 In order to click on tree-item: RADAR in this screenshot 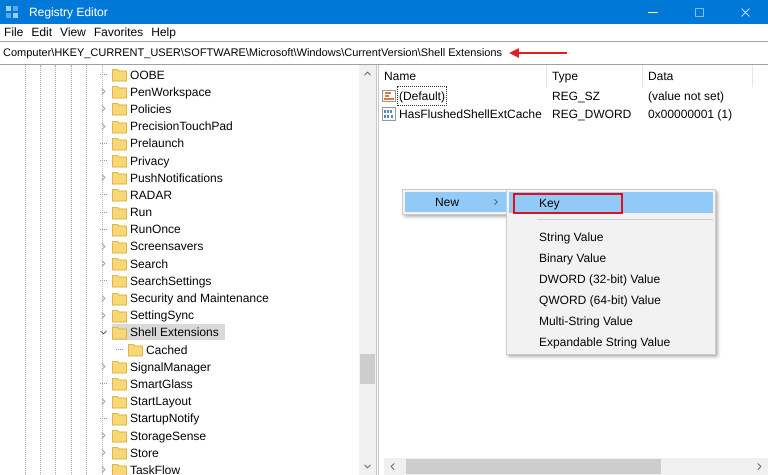, I will do `click(145, 194)`.